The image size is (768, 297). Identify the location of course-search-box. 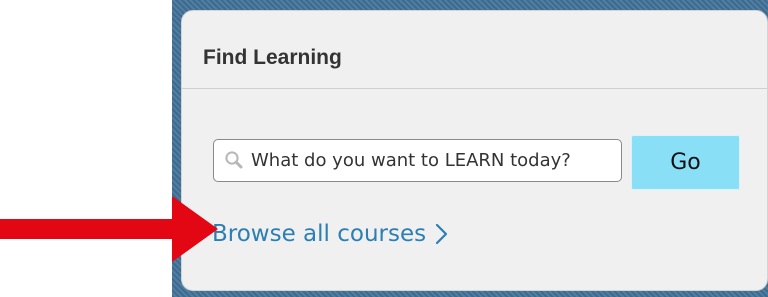
(417, 160).